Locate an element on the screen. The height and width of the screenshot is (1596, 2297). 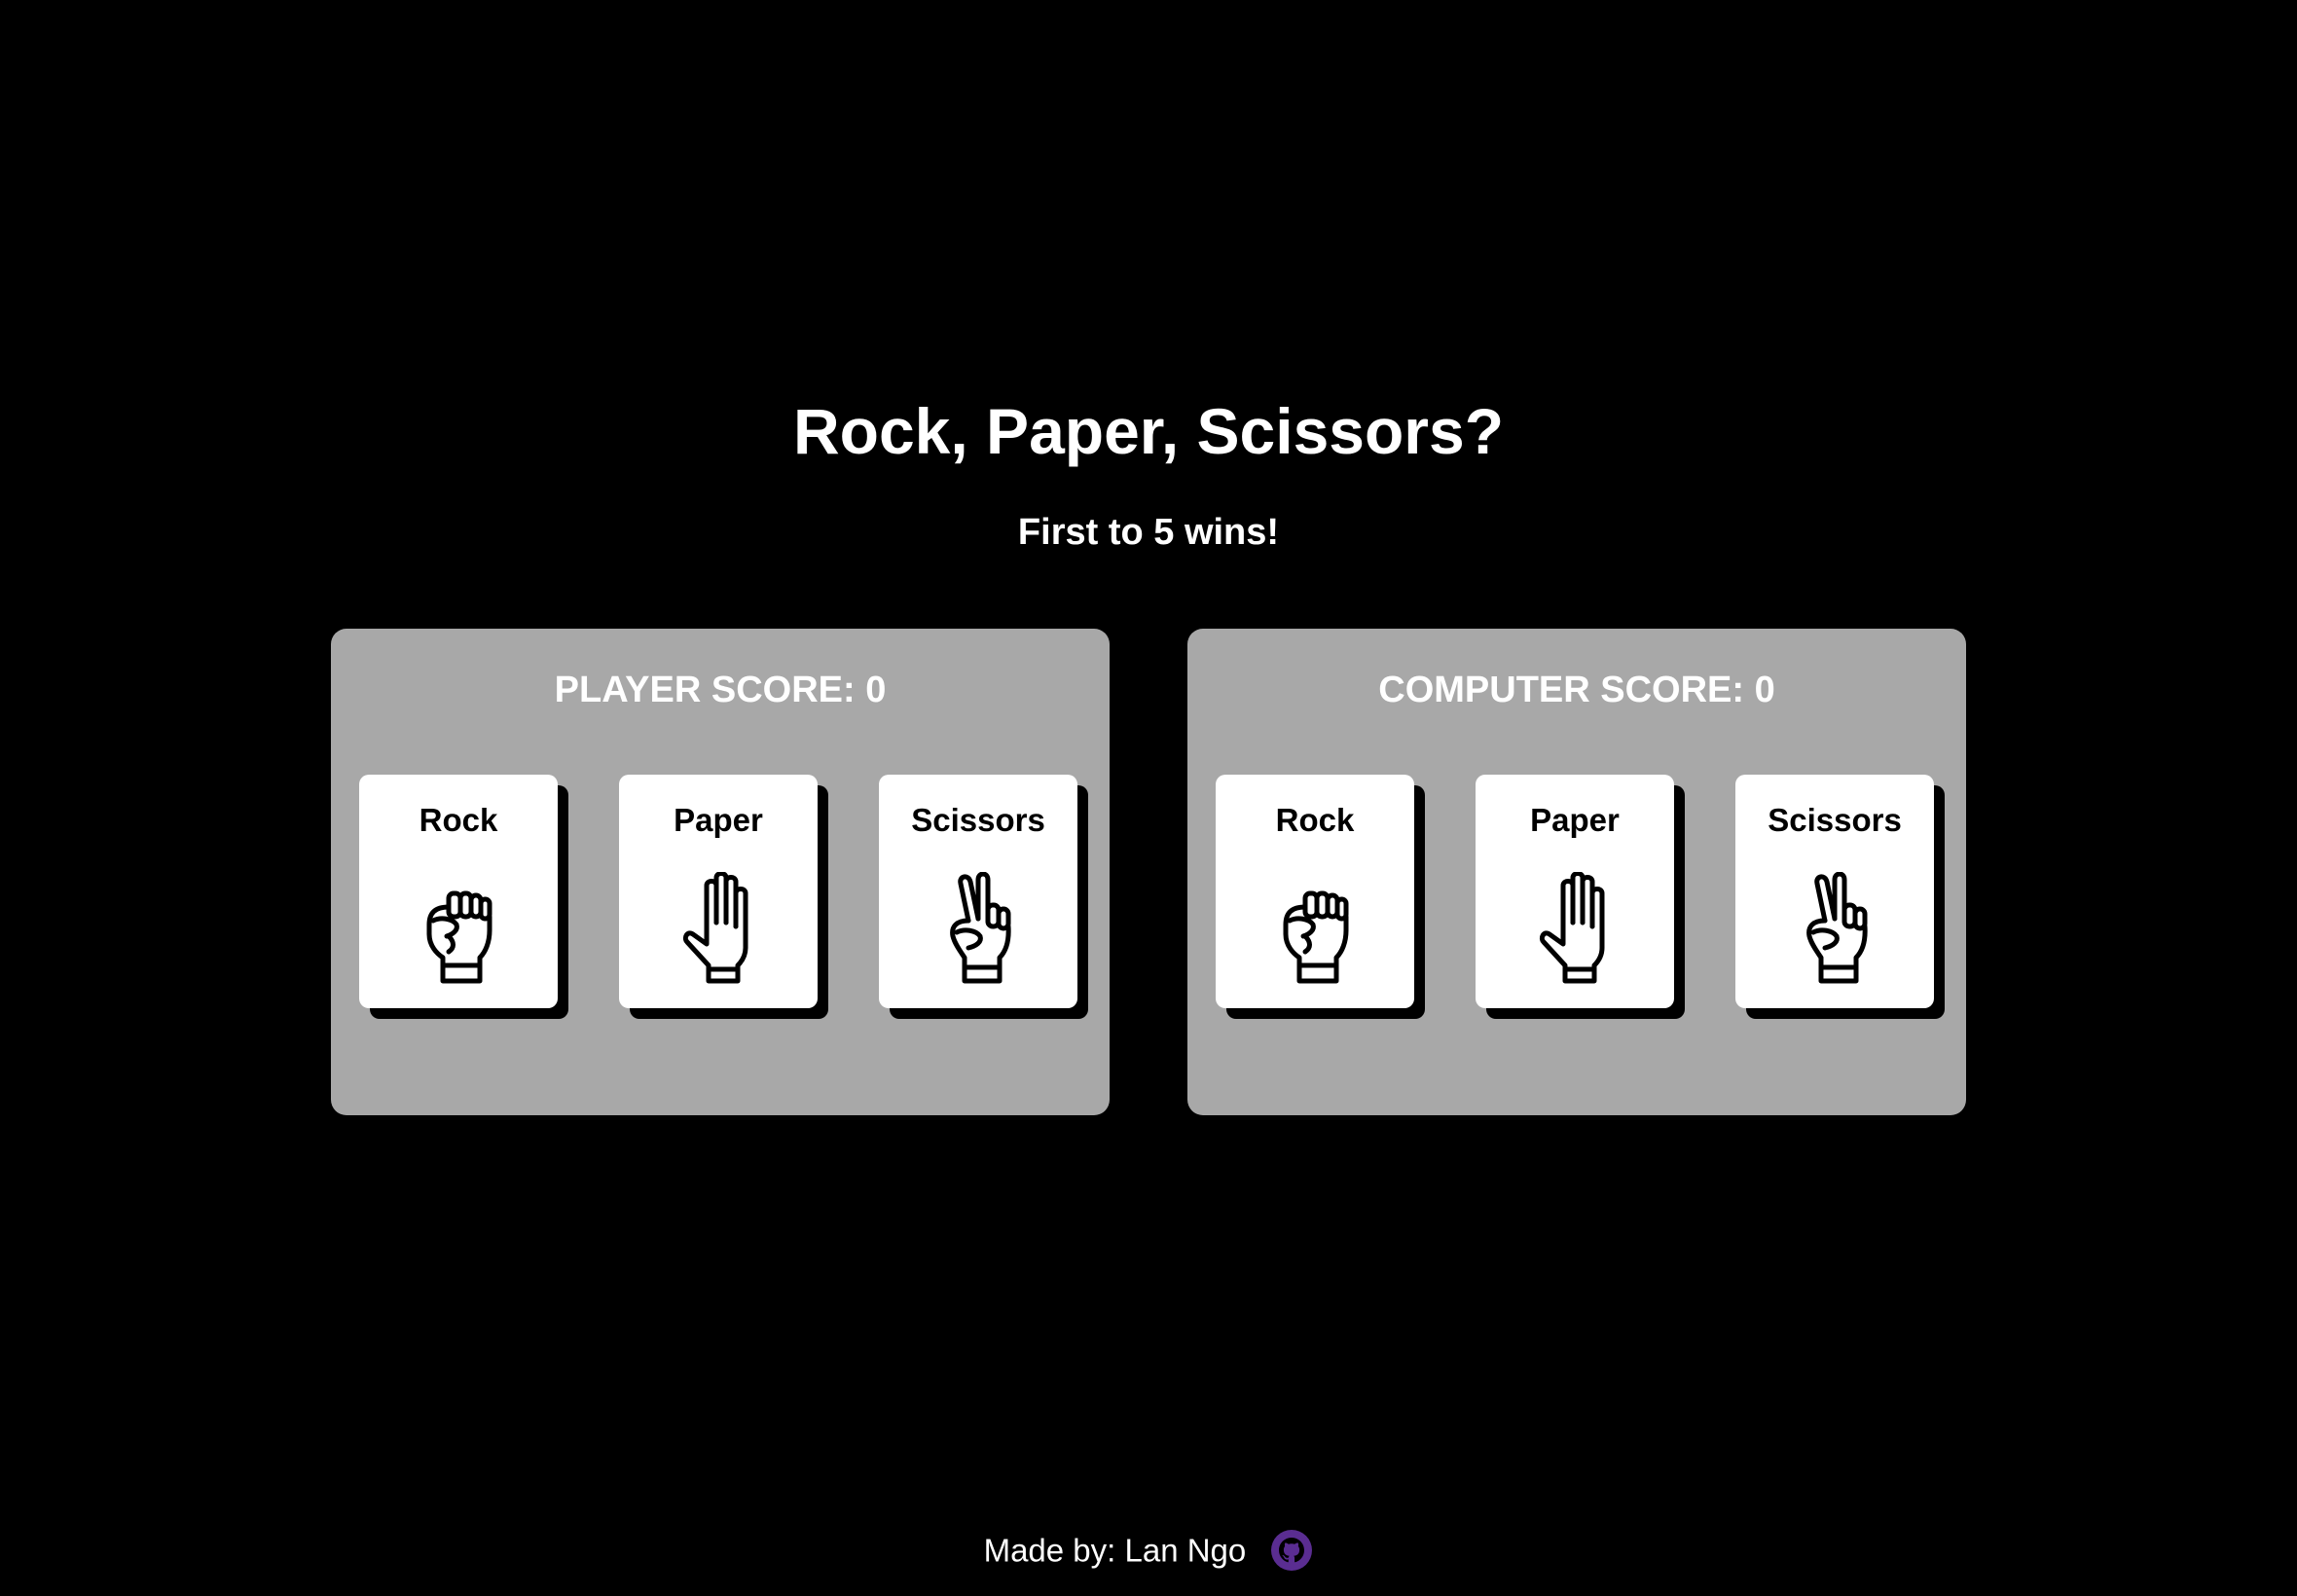
page-title: Rock, Paper, Scissors? is located at coordinates (1148, 431).